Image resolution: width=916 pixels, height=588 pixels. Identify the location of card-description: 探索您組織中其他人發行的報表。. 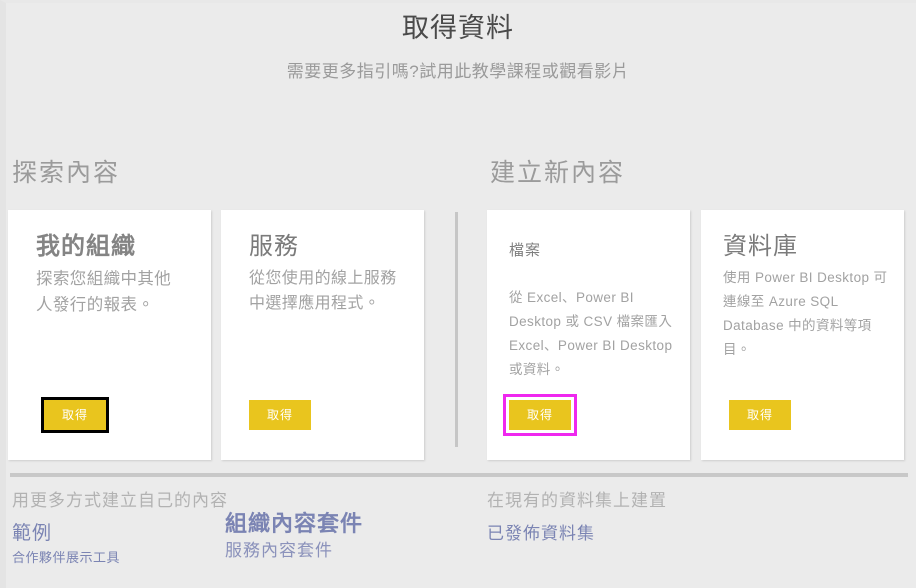
(104, 292).